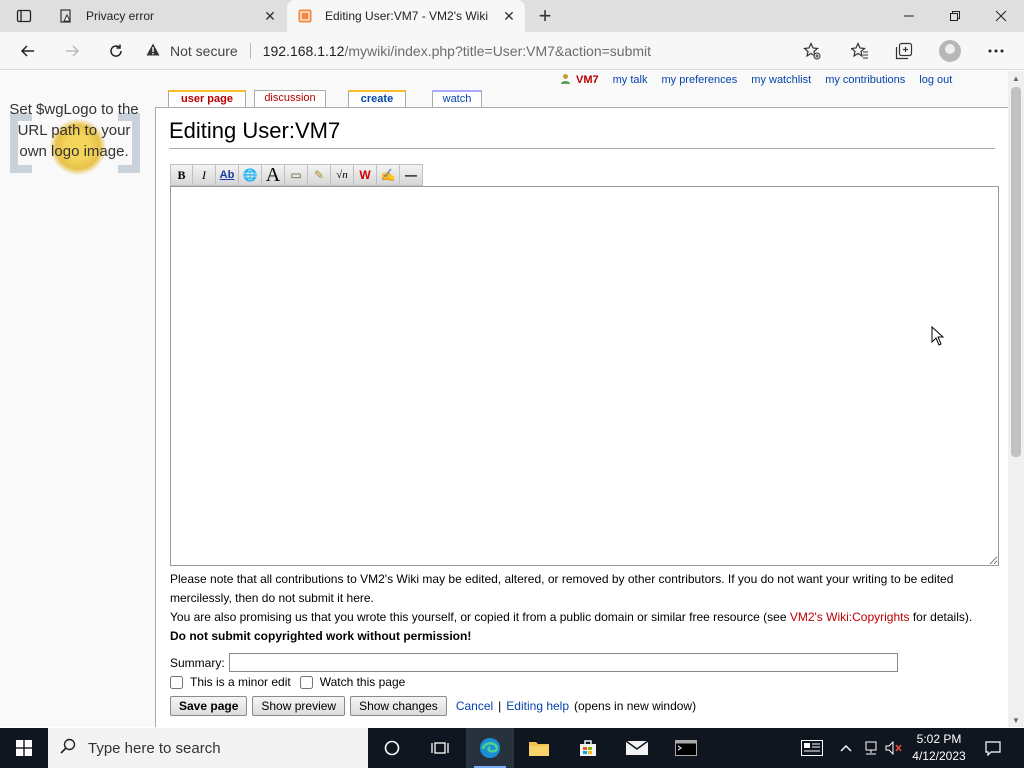  I want to click on close-window-button, so click(1001, 16).